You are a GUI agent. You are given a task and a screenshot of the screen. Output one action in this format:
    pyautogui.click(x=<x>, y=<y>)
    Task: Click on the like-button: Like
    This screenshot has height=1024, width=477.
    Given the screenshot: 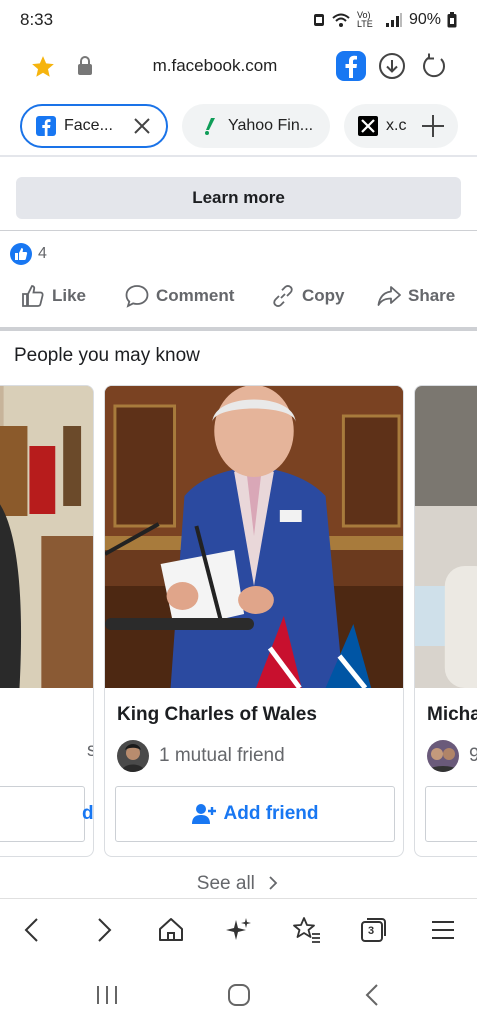 What is the action you would take?
    pyautogui.click(x=53, y=296)
    